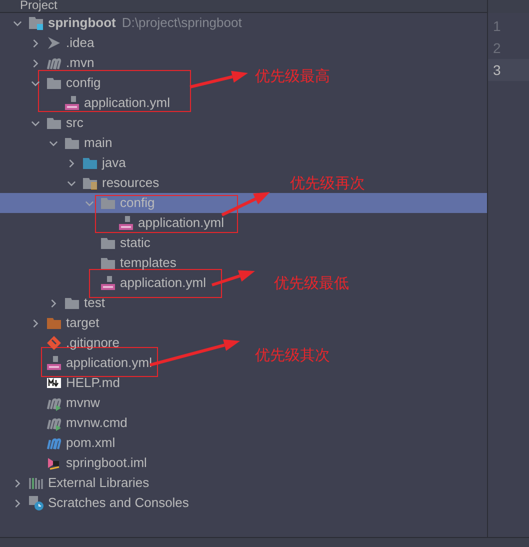 This screenshot has height=547, width=529. I want to click on annotation-text: 优先级再次, so click(327, 184).